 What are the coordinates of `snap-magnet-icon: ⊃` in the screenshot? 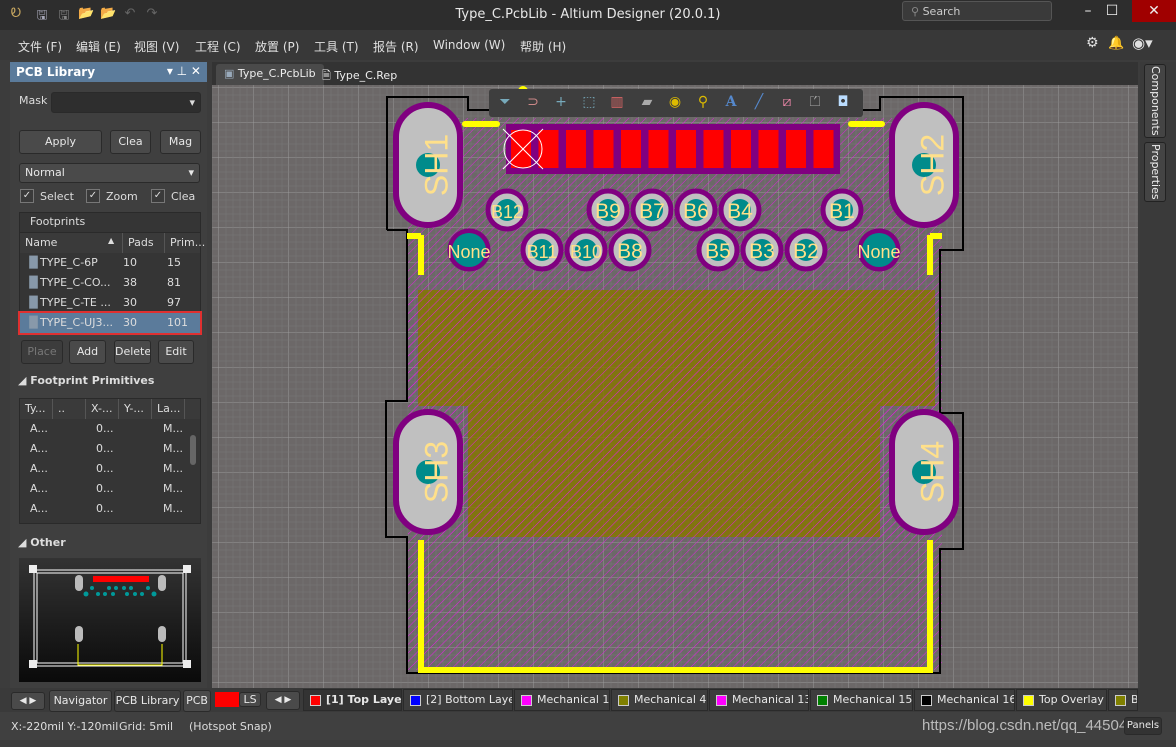 It's located at (533, 103).